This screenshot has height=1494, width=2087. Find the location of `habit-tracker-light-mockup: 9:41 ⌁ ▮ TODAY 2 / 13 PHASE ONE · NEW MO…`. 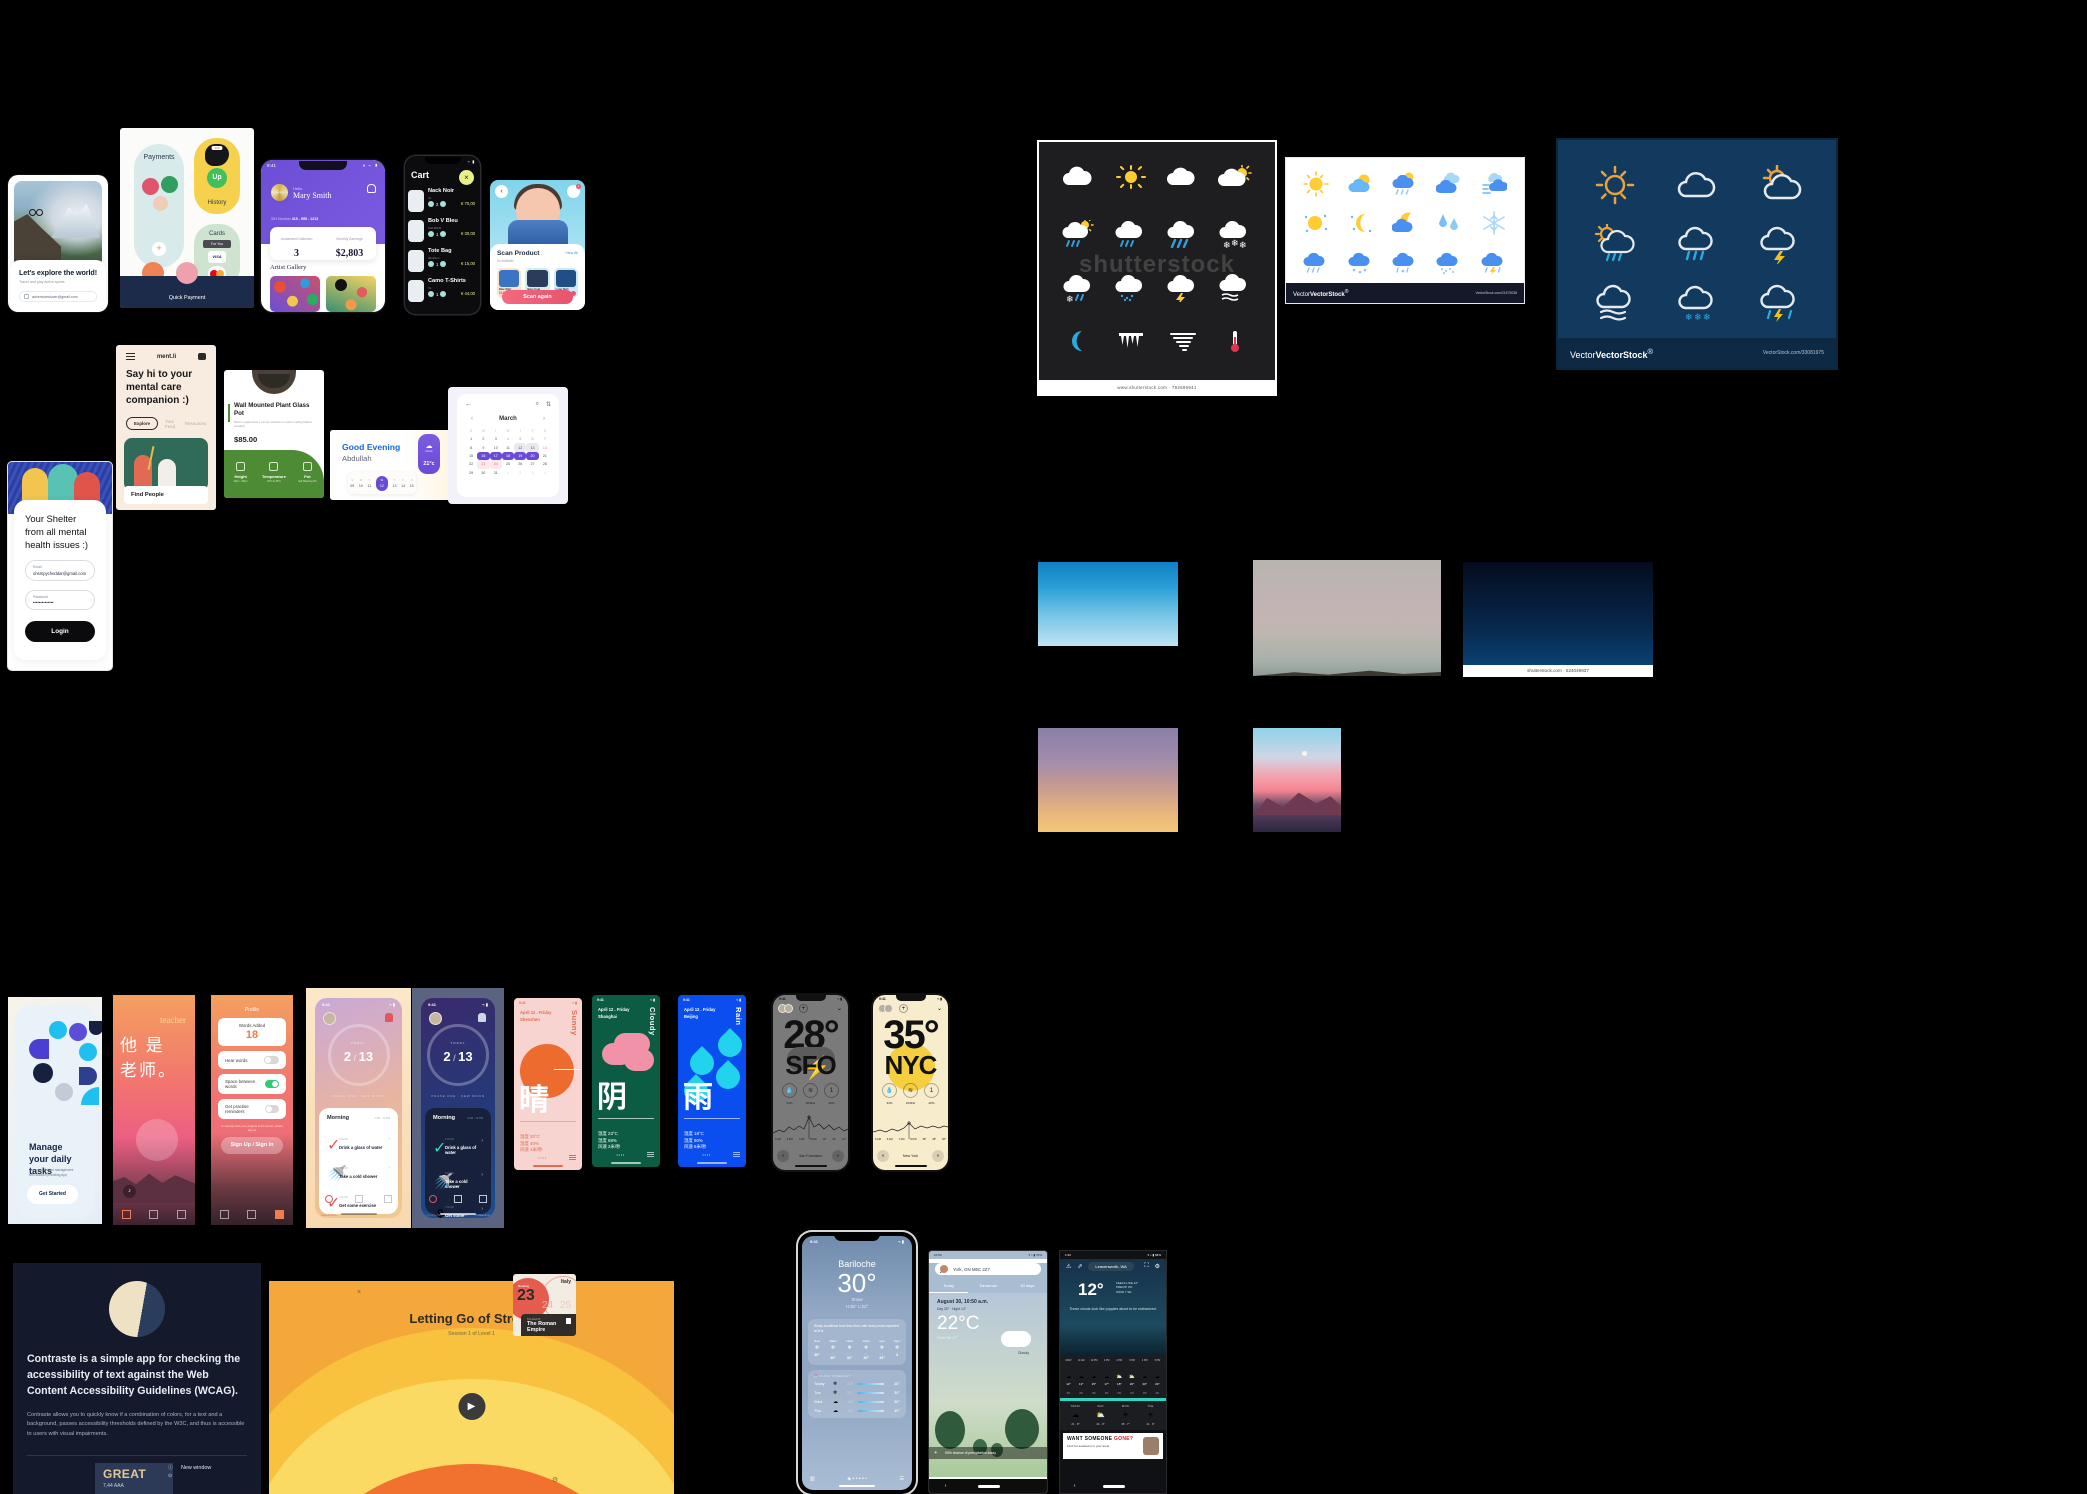

habit-tracker-light-mockup: 9:41 ⌁ ▮ TODAY 2 / 13 PHASE ONE · NEW MO… is located at coordinates (358, 1108).